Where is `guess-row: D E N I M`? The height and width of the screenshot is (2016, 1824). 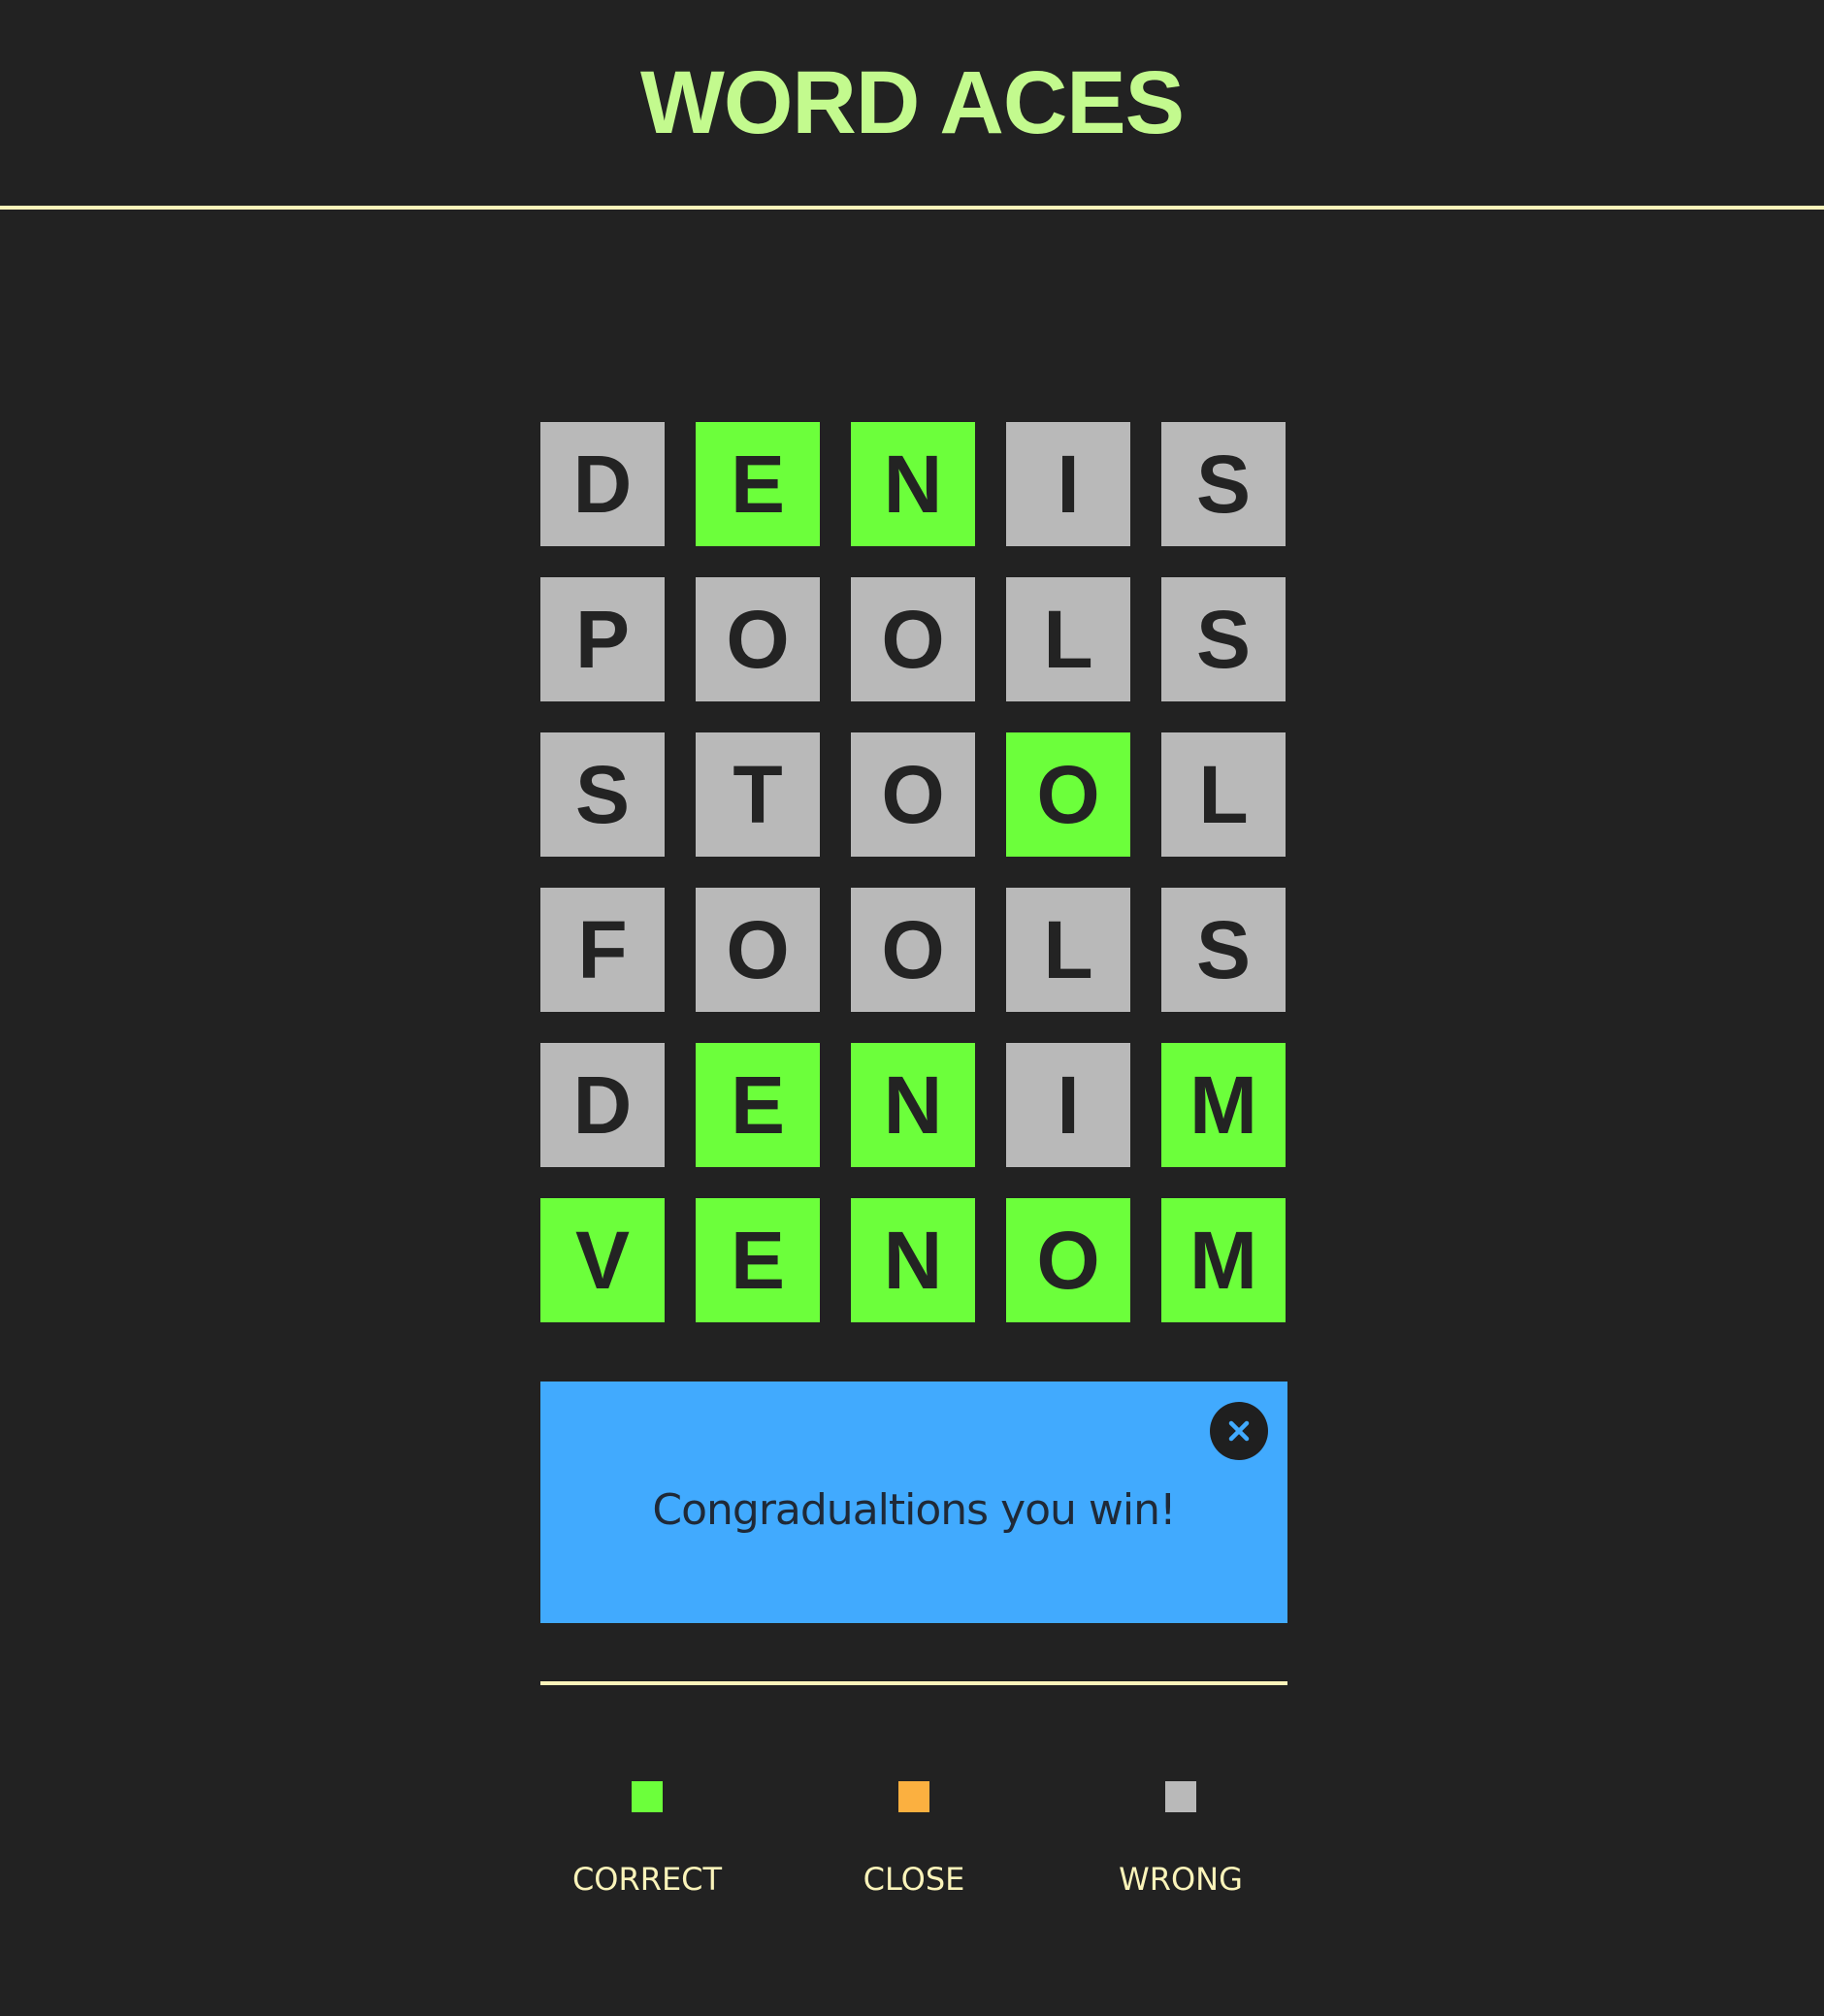 guess-row: D E N I M is located at coordinates (913, 1105).